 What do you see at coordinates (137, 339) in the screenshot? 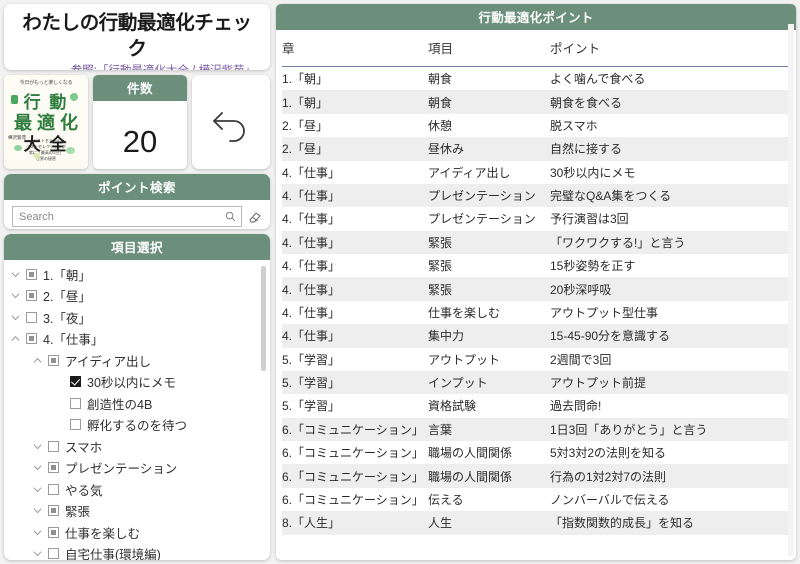
I see `tree-item: 4.「仕事」` at bounding box center [137, 339].